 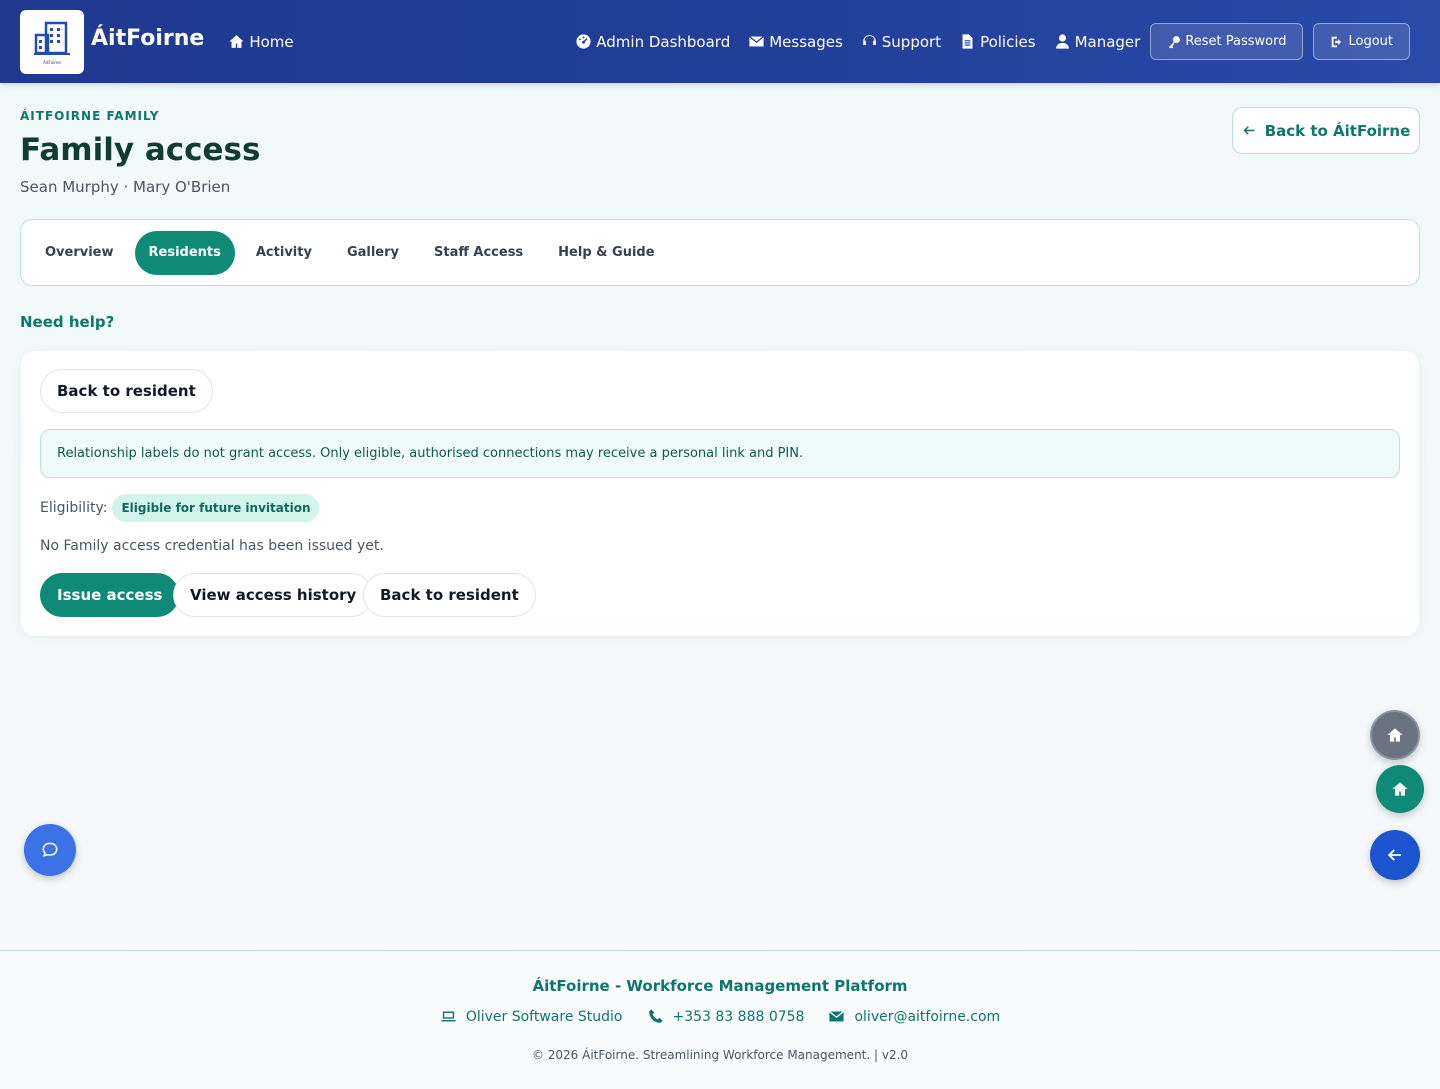 What do you see at coordinates (448, 1016) in the screenshot?
I see `laptop-icon` at bounding box center [448, 1016].